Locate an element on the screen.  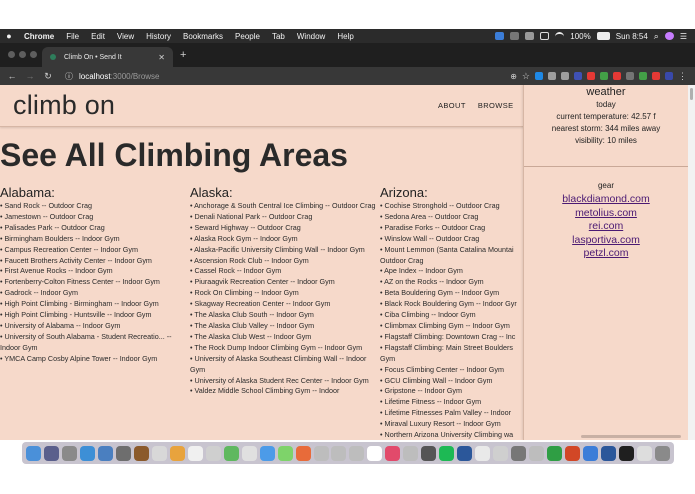
airplay-icon is located at coordinates (545, 36).